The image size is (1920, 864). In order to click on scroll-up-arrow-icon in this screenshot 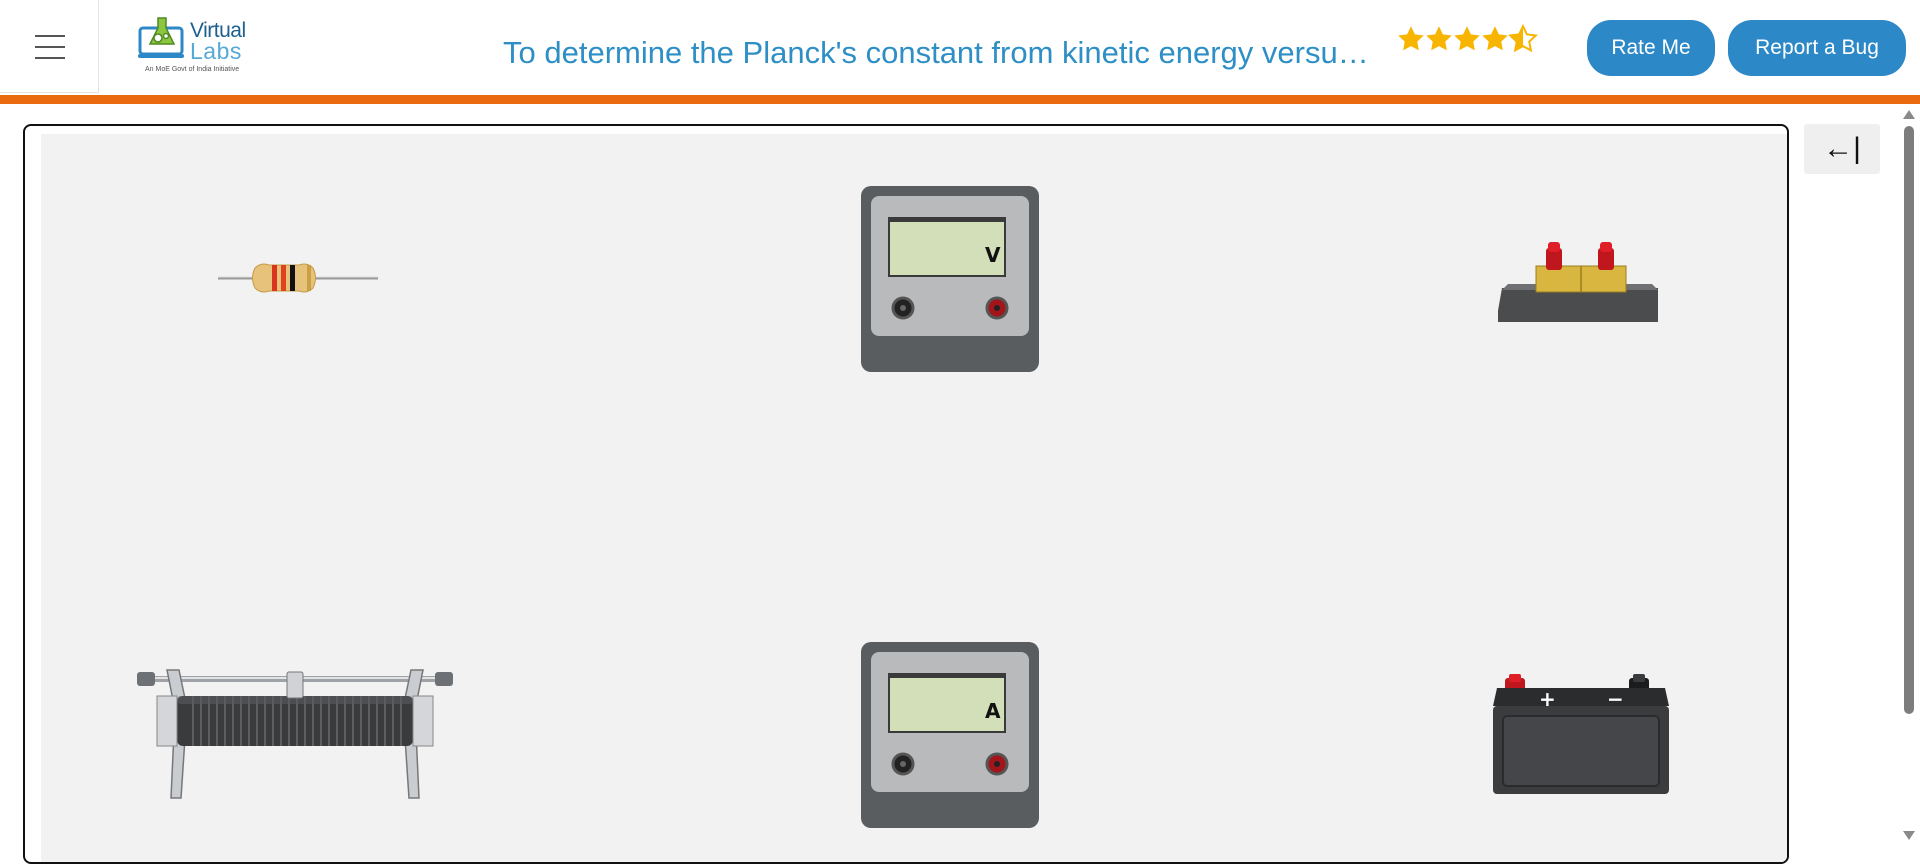, I will do `click(1909, 114)`.